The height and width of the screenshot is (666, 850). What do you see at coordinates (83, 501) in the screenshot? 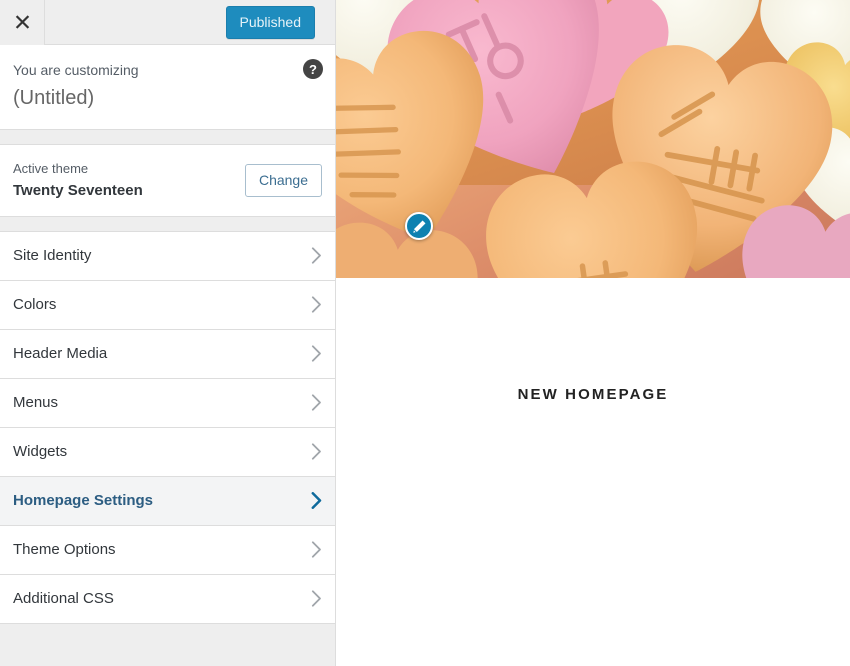
I see `sidebar-item-label: Homepage Settings` at bounding box center [83, 501].